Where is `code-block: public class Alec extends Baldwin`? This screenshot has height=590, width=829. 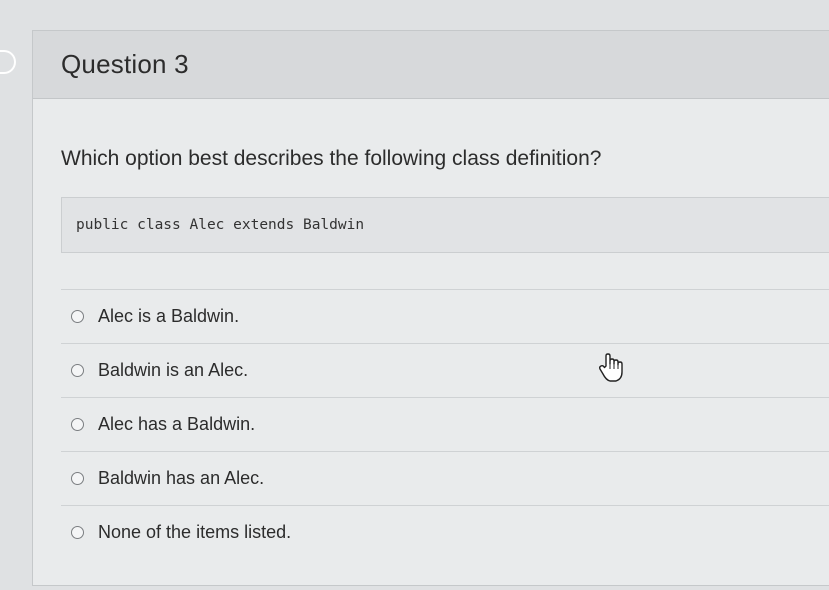 code-block: public class Alec extends Baldwin is located at coordinates (445, 225).